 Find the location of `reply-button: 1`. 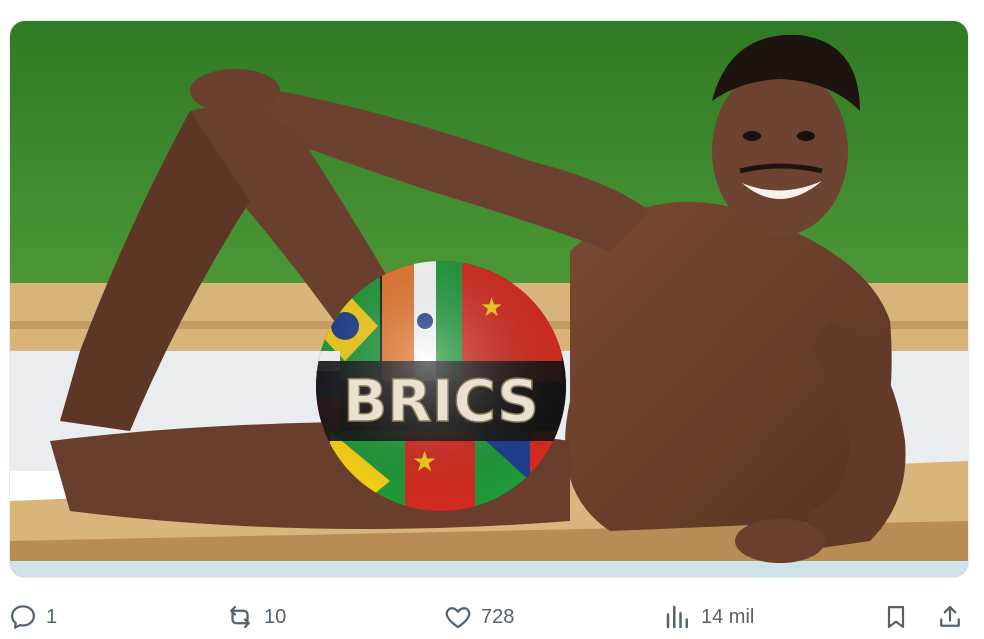

reply-button: 1 is located at coordinates (32, 617).